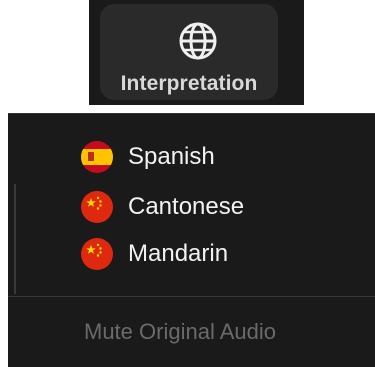 The image size is (375, 367). What do you see at coordinates (191, 296) in the screenshot?
I see `menu-separator` at bounding box center [191, 296].